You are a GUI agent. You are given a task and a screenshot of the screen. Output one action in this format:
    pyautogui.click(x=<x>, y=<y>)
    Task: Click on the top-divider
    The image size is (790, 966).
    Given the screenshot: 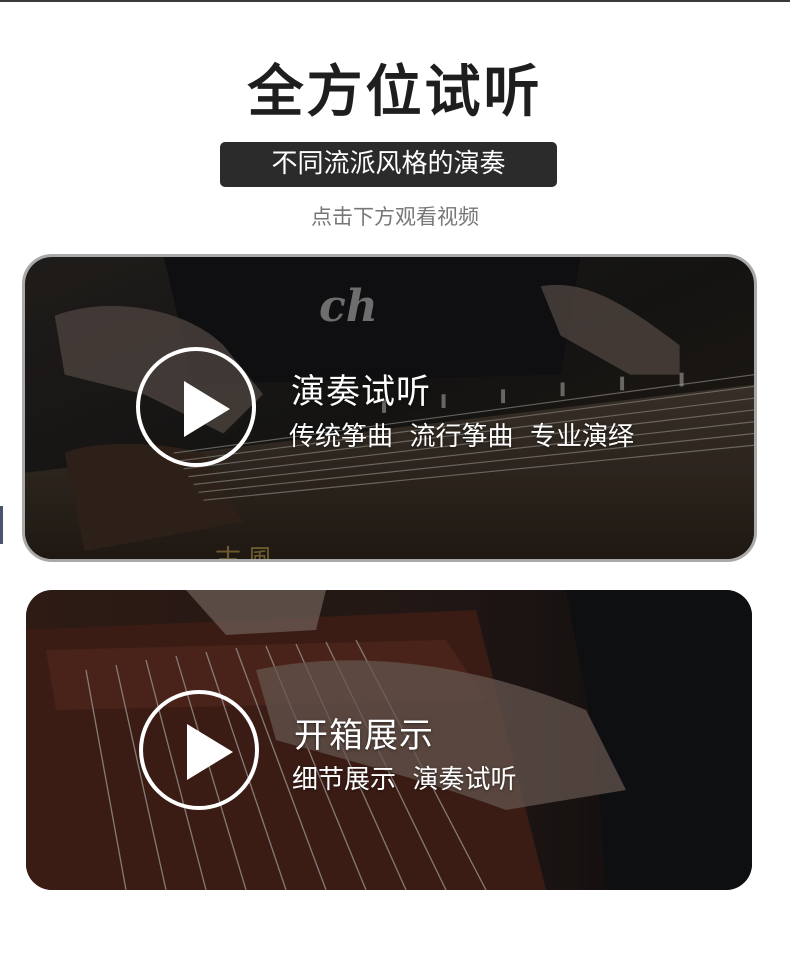 What is the action you would take?
    pyautogui.click(x=395, y=1)
    